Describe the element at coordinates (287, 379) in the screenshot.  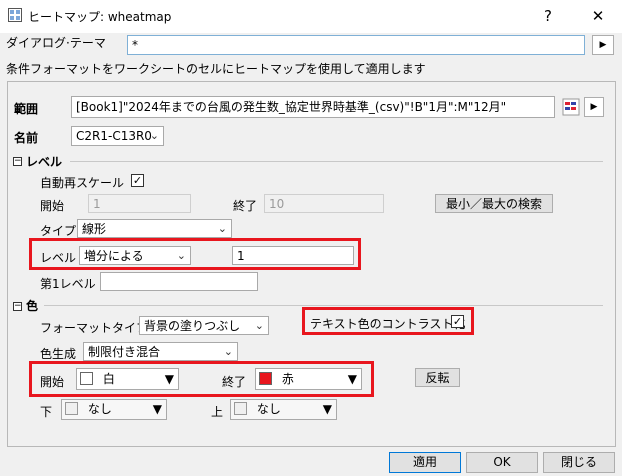
I see `end-color-name: 赤` at that location.